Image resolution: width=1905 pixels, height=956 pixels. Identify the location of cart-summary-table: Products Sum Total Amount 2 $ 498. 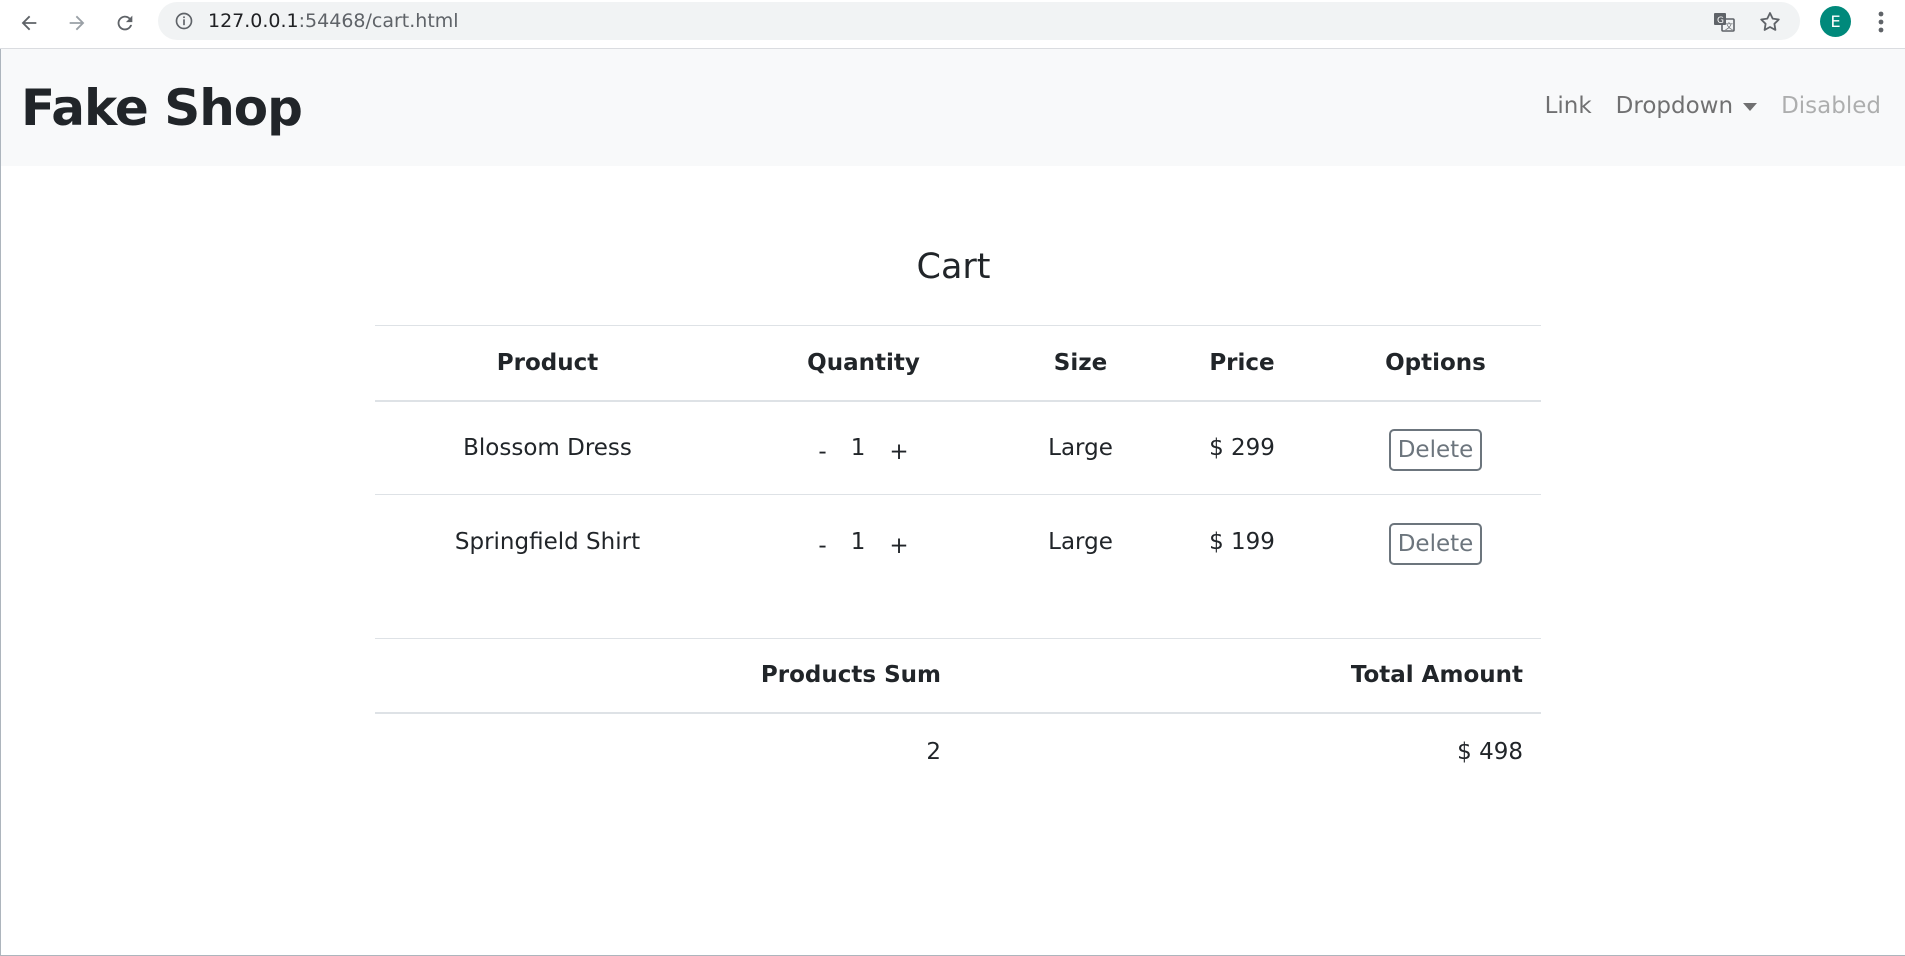
(958, 714).